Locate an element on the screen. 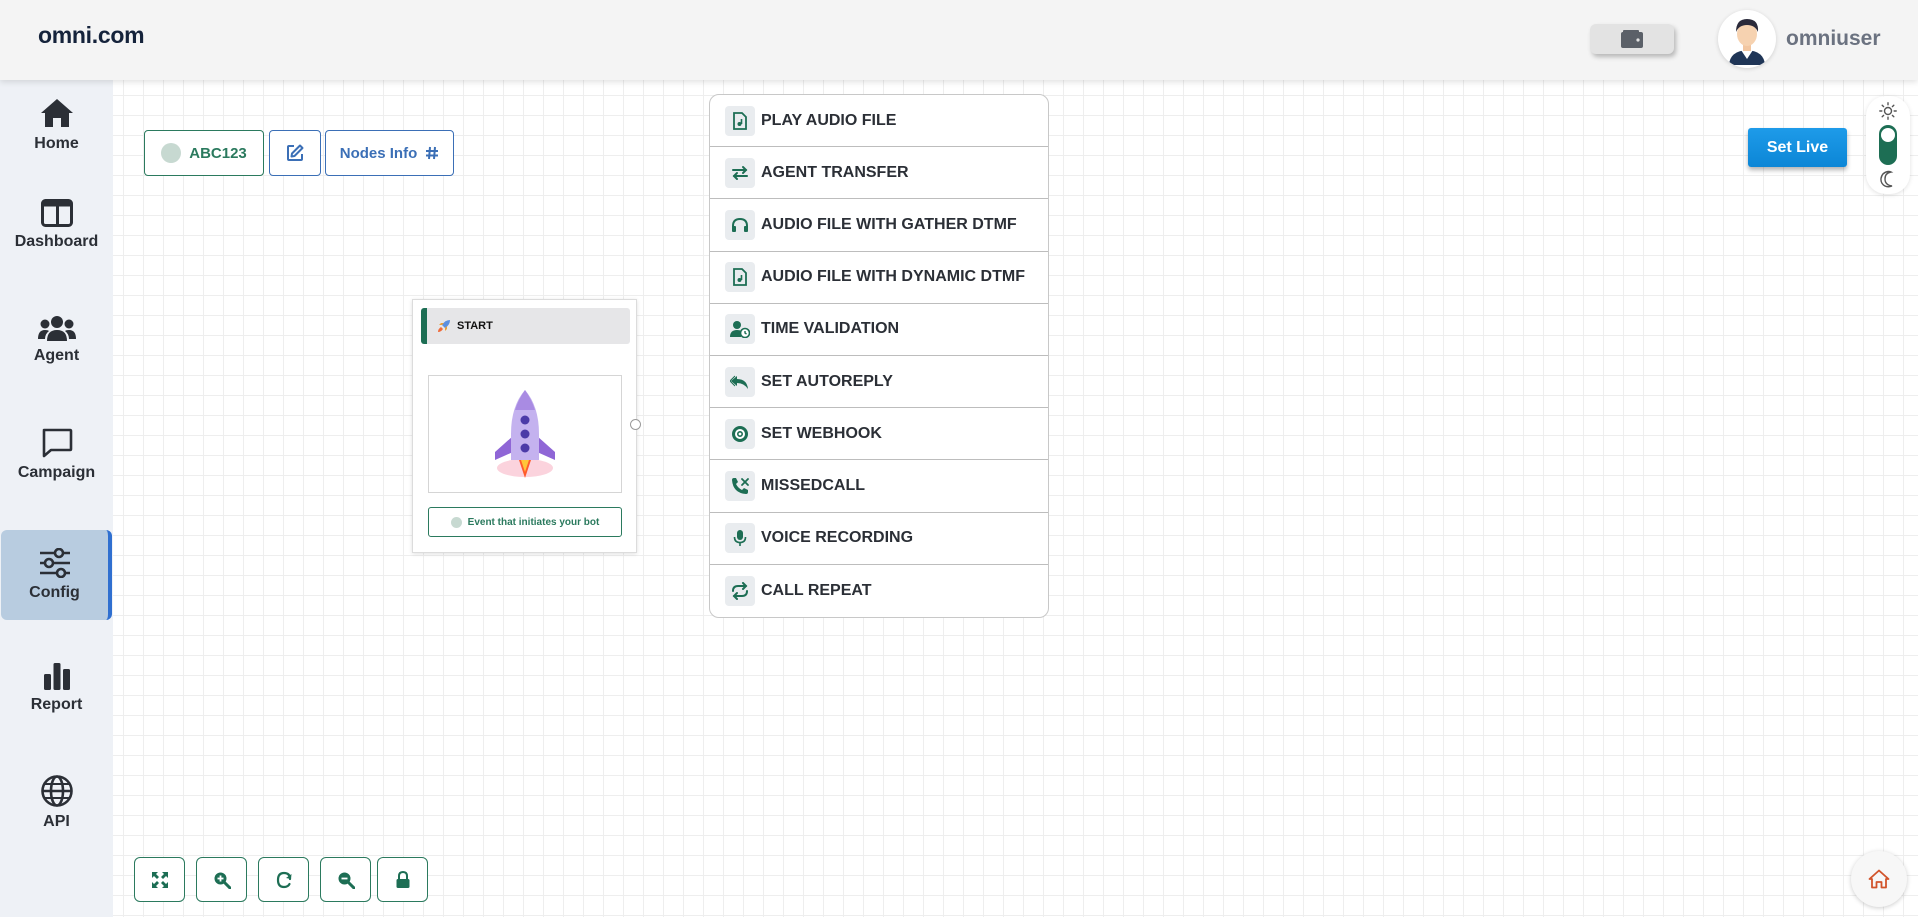 This screenshot has height=917, width=1918. user-clock-icon is located at coordinates (740, 329).